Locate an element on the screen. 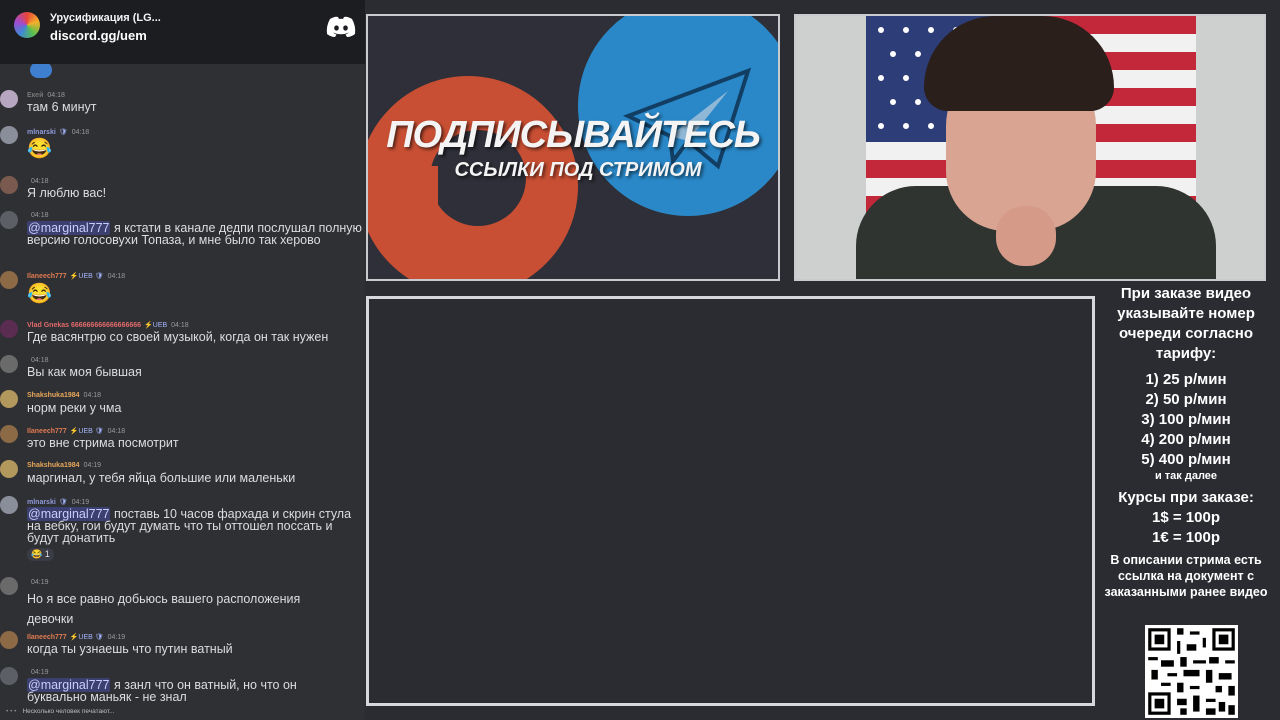 This screenshot has height=720, width=1280. tariff-etc: и так далее is located at coordinates (1186, 476).